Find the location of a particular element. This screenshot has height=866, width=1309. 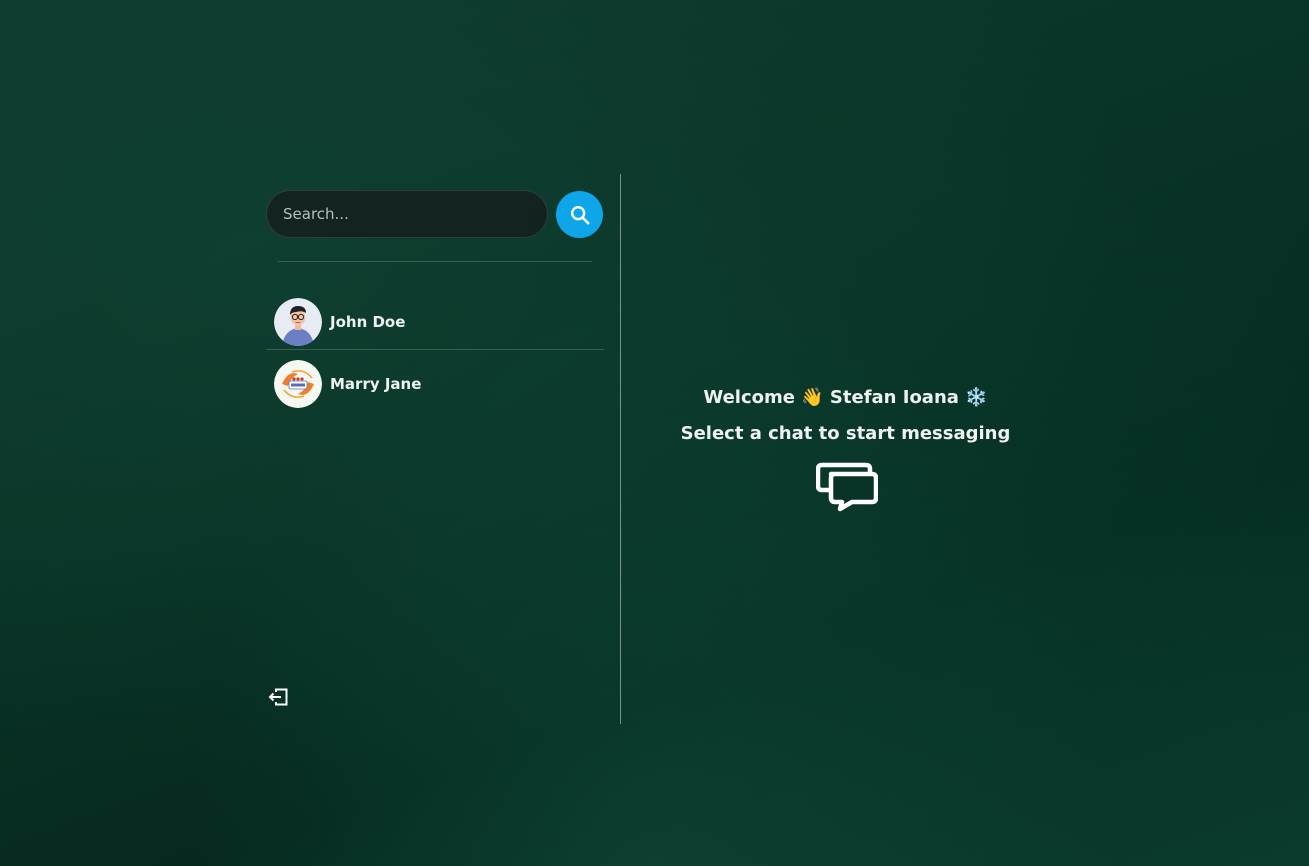

search-icon is located at coordinates (580, 215).